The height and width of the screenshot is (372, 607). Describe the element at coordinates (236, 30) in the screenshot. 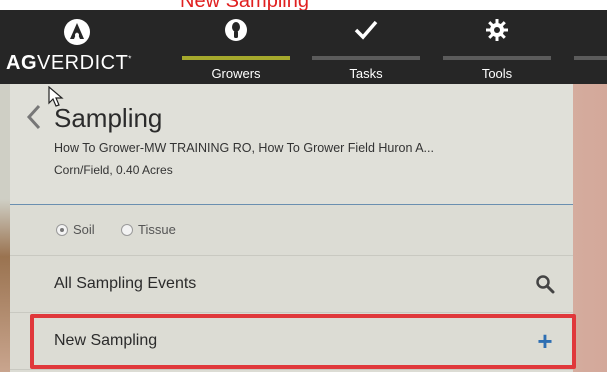

I see `grower-icon` at that location.